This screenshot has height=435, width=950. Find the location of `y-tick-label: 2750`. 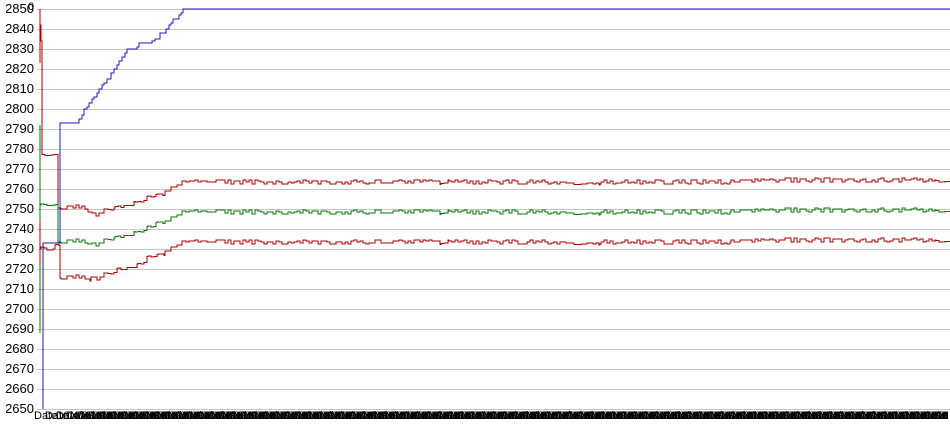

y-tick-label: 2750 is located at coordinates (19, 208).